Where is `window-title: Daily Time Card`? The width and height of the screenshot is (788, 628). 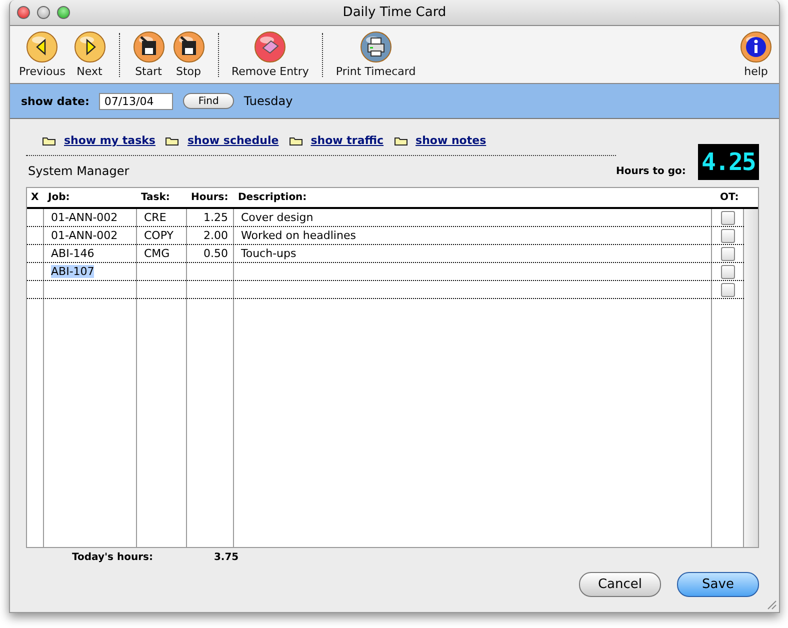 window-title: Daily Time Card is located at coordinates (394, 12).